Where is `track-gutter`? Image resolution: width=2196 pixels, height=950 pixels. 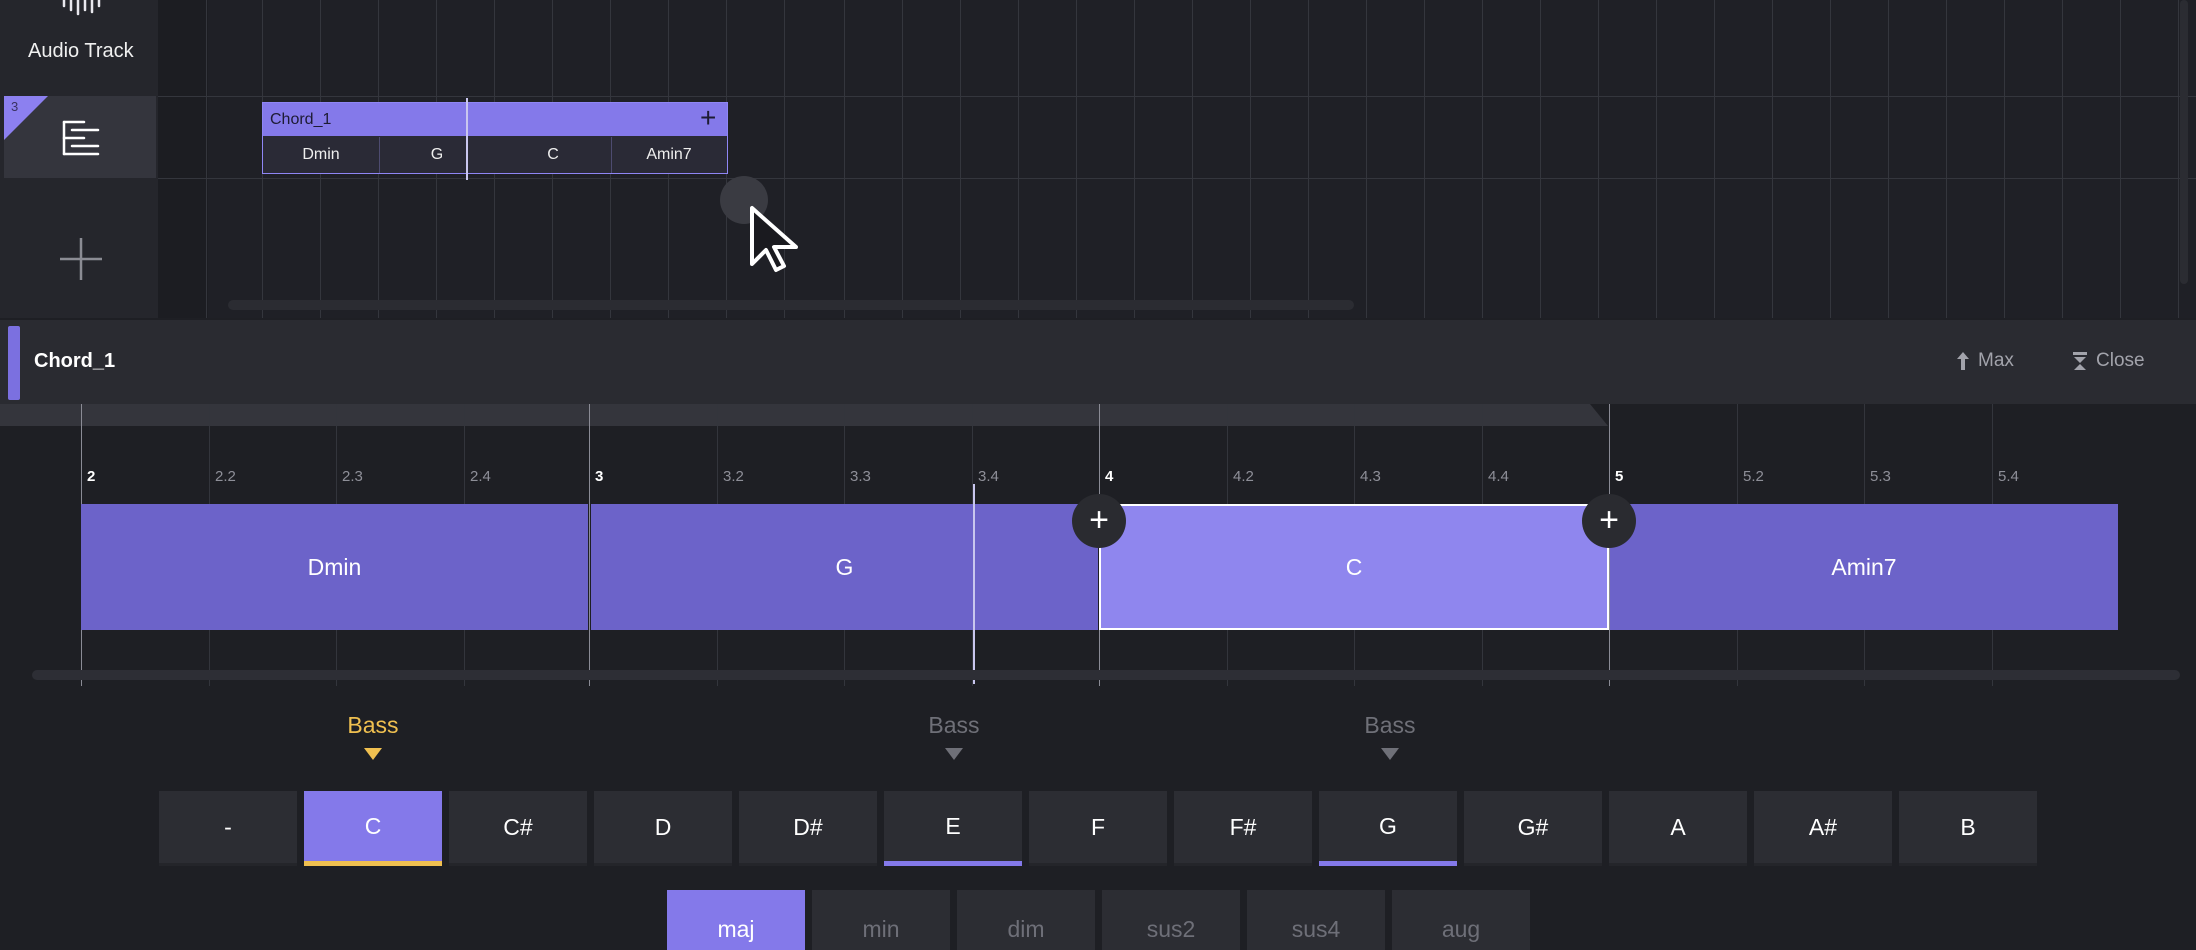
track-gutter is located at coordinates (183, 159).